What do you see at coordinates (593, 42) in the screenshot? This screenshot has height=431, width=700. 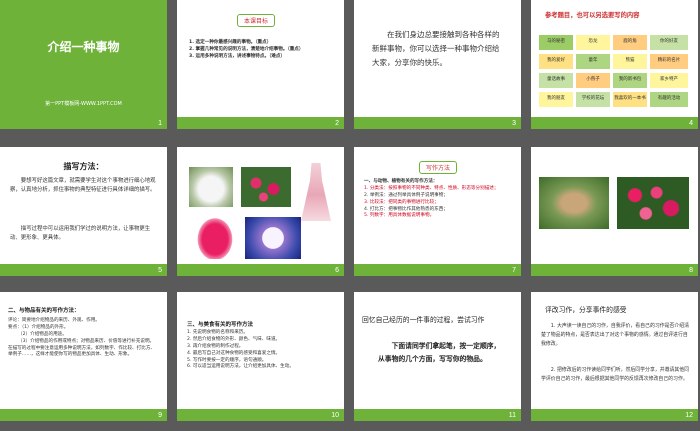 I see `topic-cell: 恐龙` at bounding box center [593, 42].